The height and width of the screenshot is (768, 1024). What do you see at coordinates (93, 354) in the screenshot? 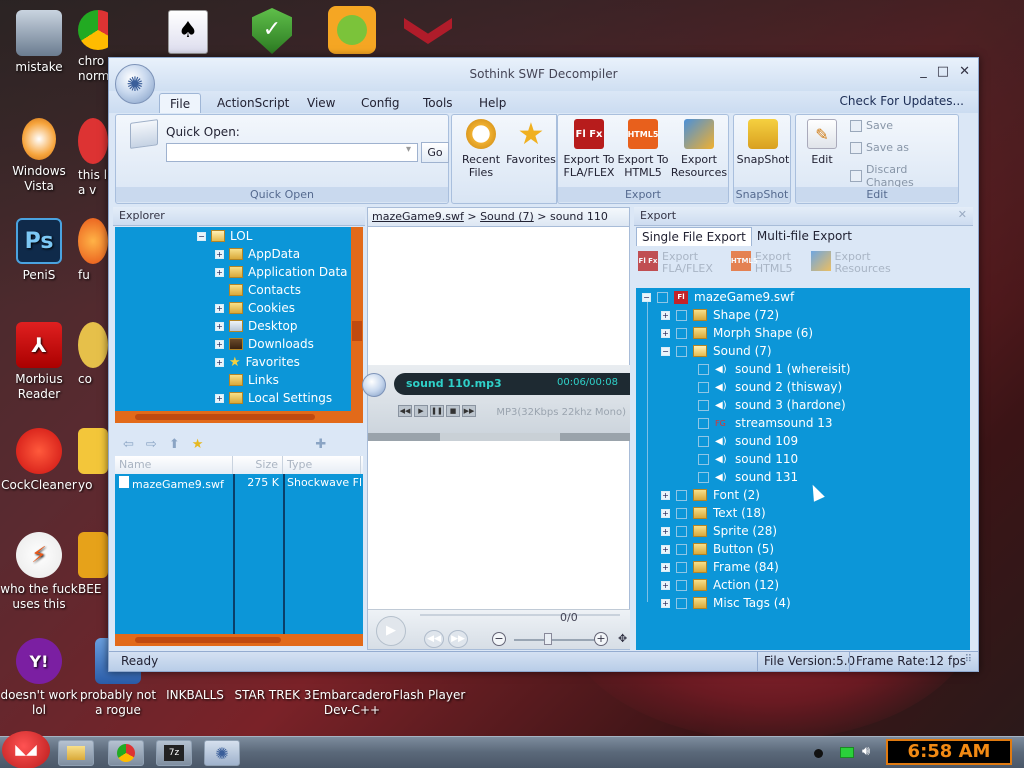
I see `desktop-icon-co: co` at bounding box center [93, 354].